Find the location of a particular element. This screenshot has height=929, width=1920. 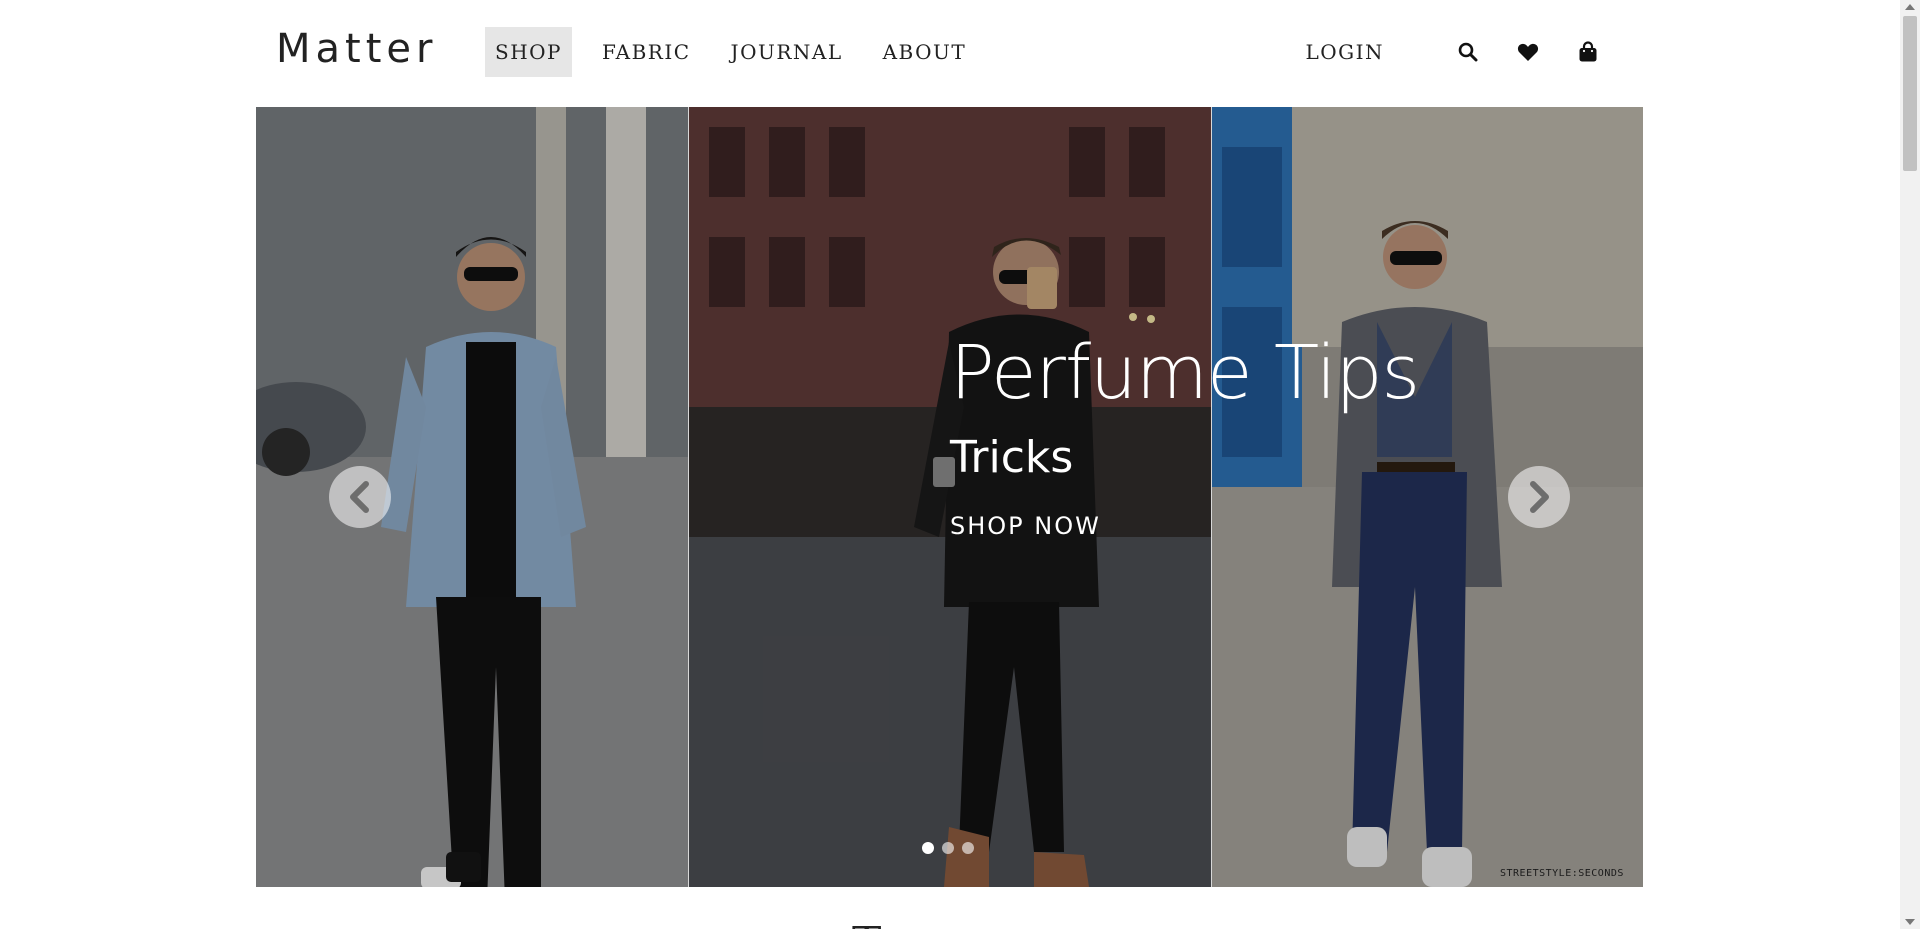

site-logo: Matter is located at coordinates (356, 49).